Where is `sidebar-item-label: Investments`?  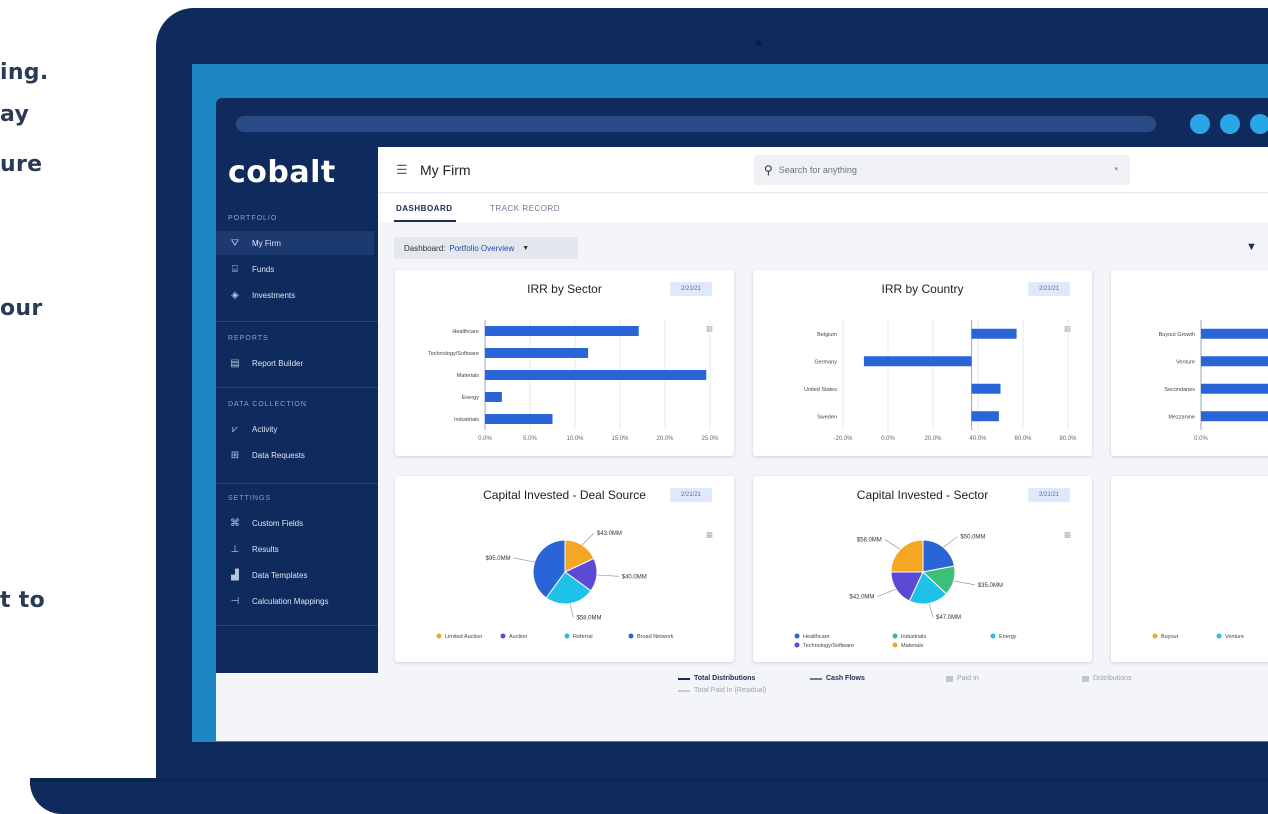
sidebar-item-label: Investments is located at coordinates (274, 295).